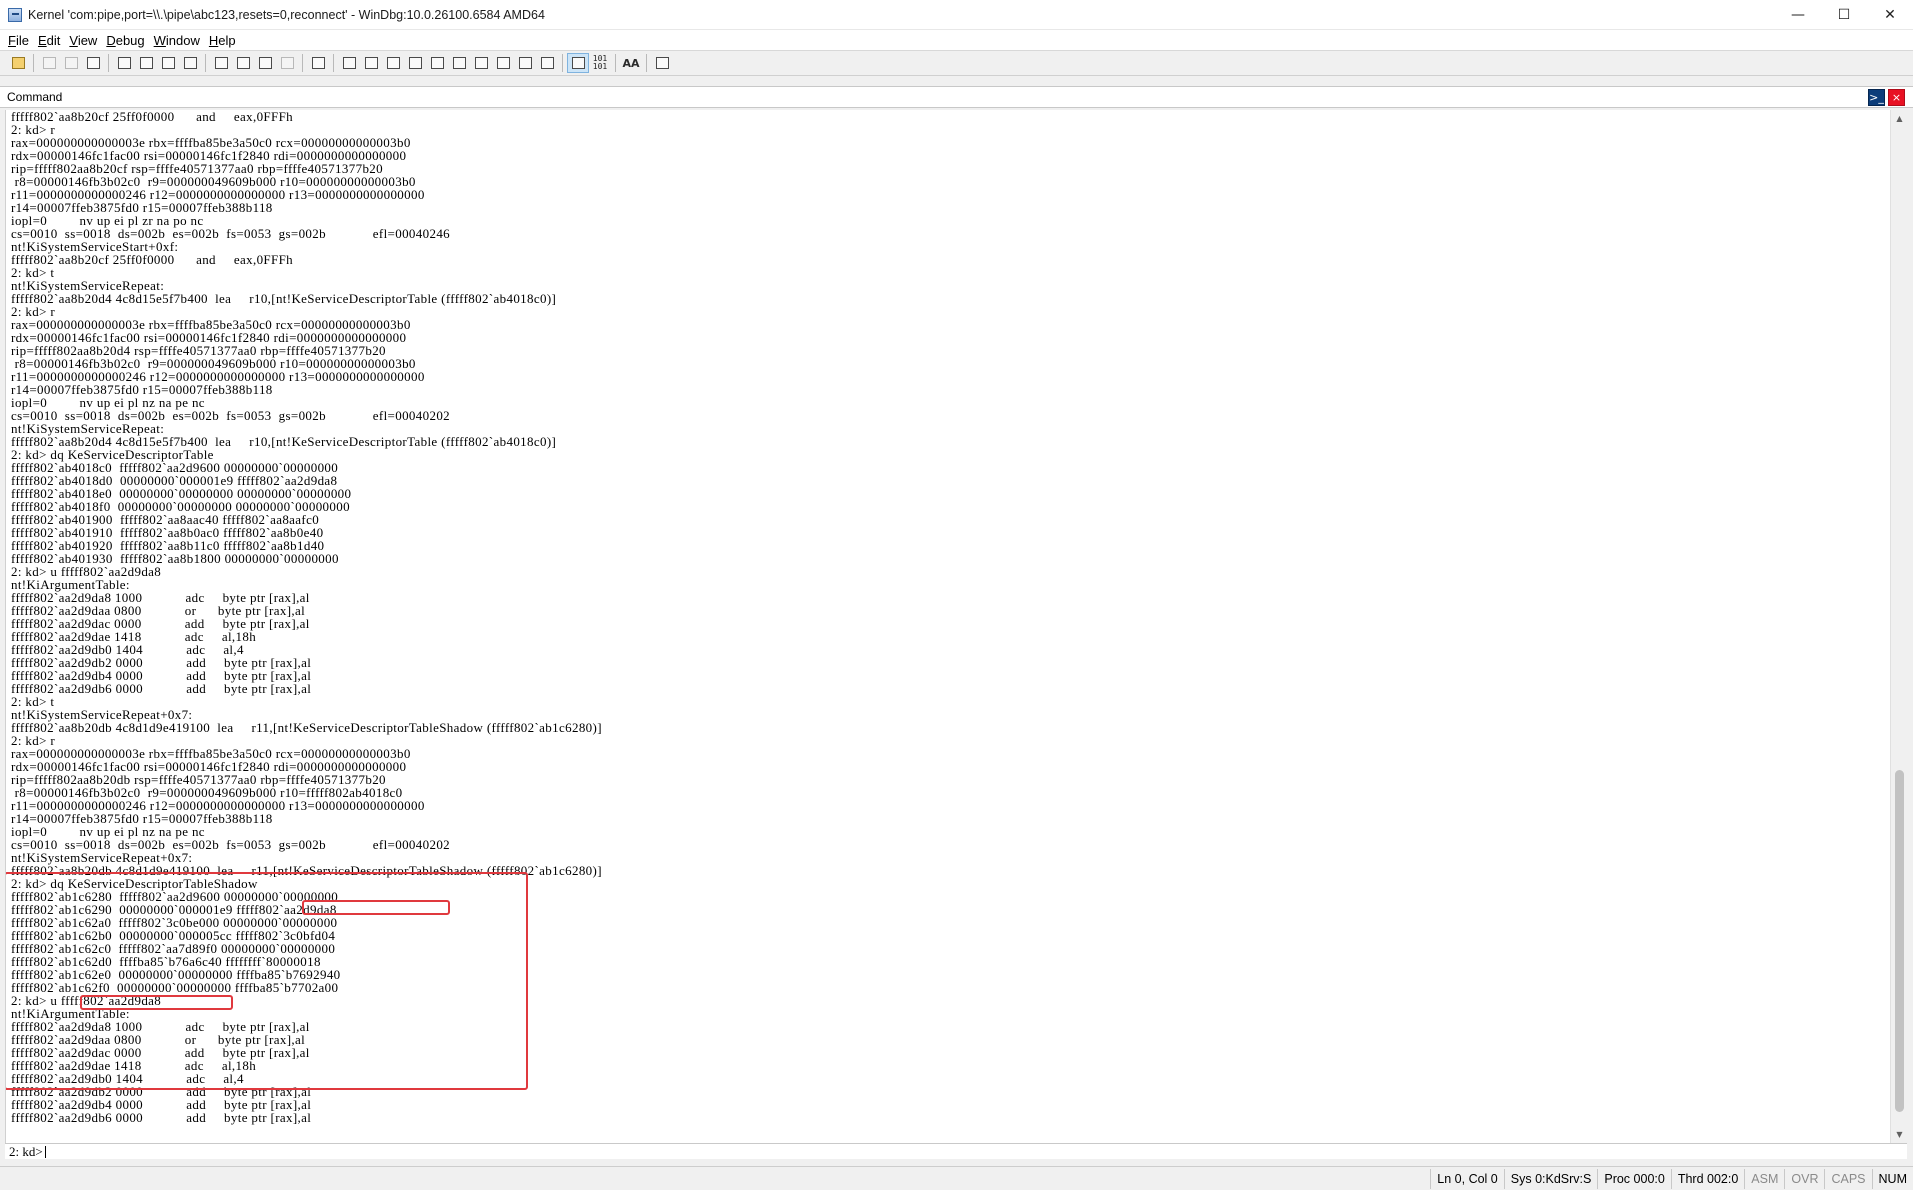 The height and width of the screenshot is (1190, 1913). Describe the element at coordinates (956, 40) in the screenshot. I see `menu-bar: File Edit View Debug Window Help` at that location.